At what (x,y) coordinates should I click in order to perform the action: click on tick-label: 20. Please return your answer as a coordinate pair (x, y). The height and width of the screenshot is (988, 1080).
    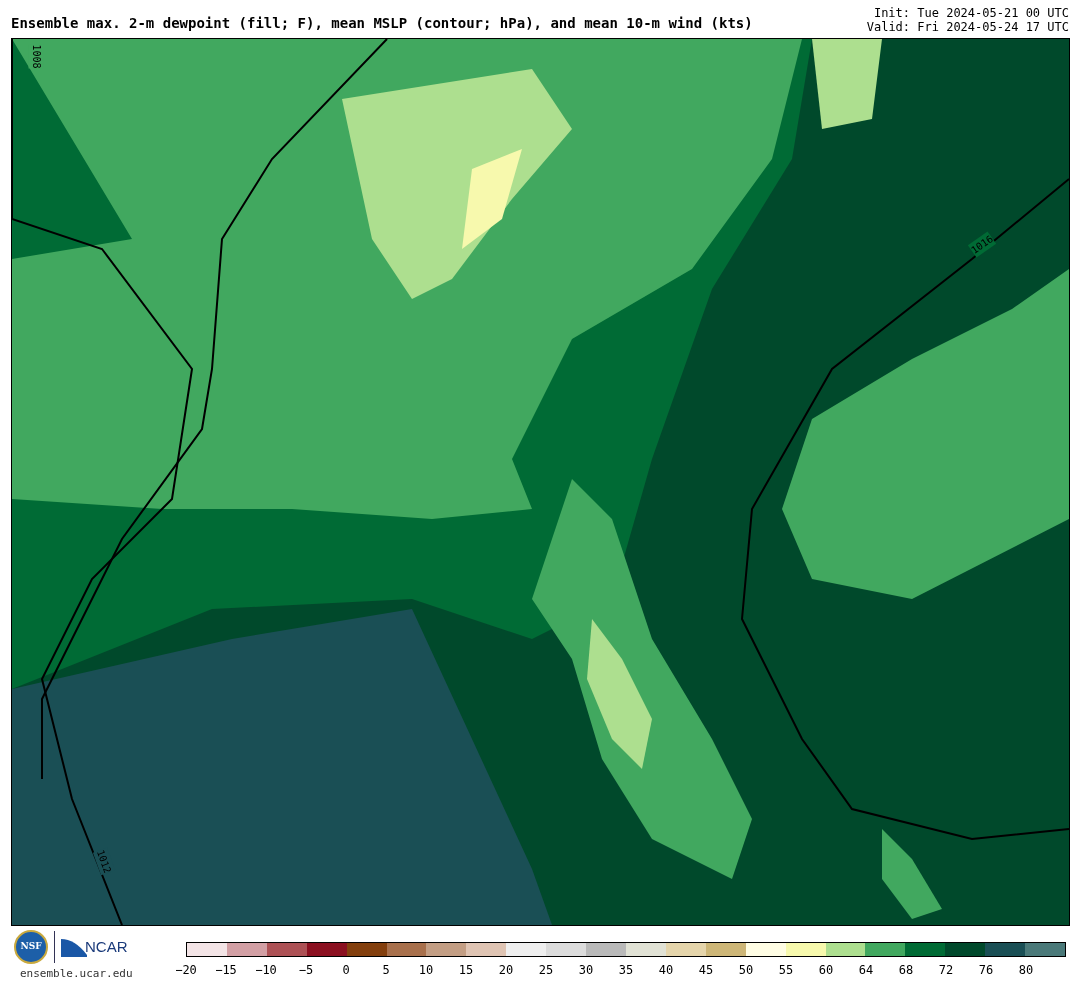
    Looking at the image, I should click on (506, 970).